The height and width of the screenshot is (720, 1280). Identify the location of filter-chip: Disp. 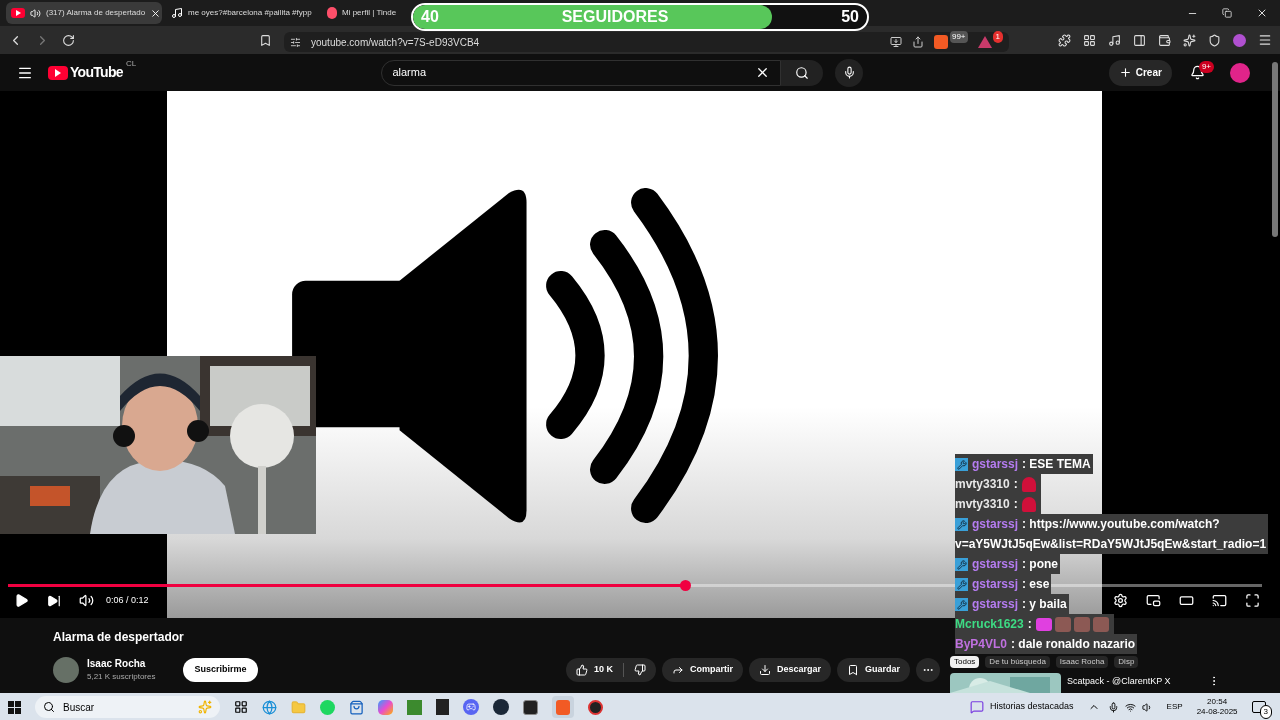
(1126, 662).